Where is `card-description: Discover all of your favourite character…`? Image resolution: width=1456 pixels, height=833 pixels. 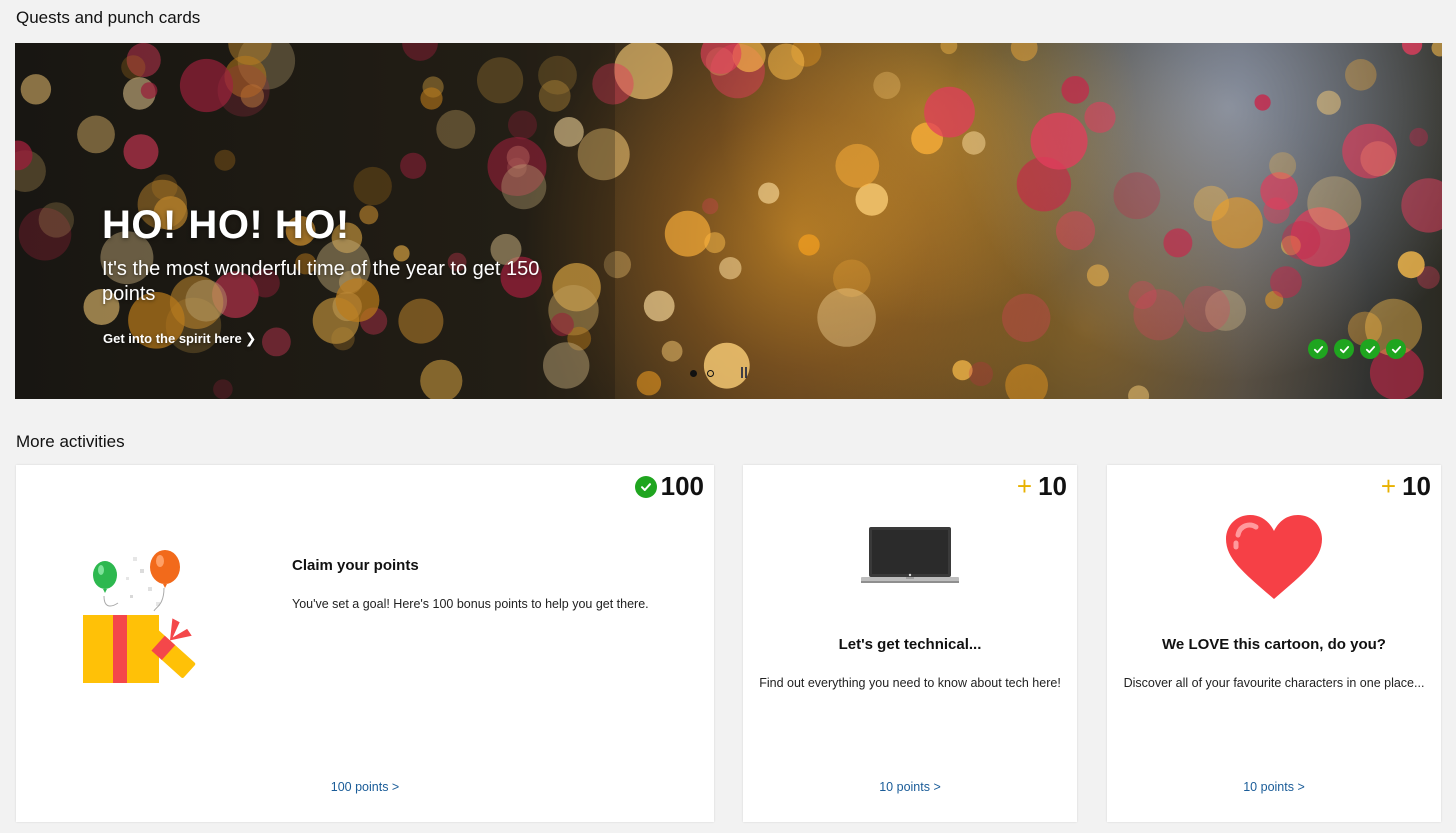 card-description: Discover all of your favourite character… is located at coordinates (1274, 683).